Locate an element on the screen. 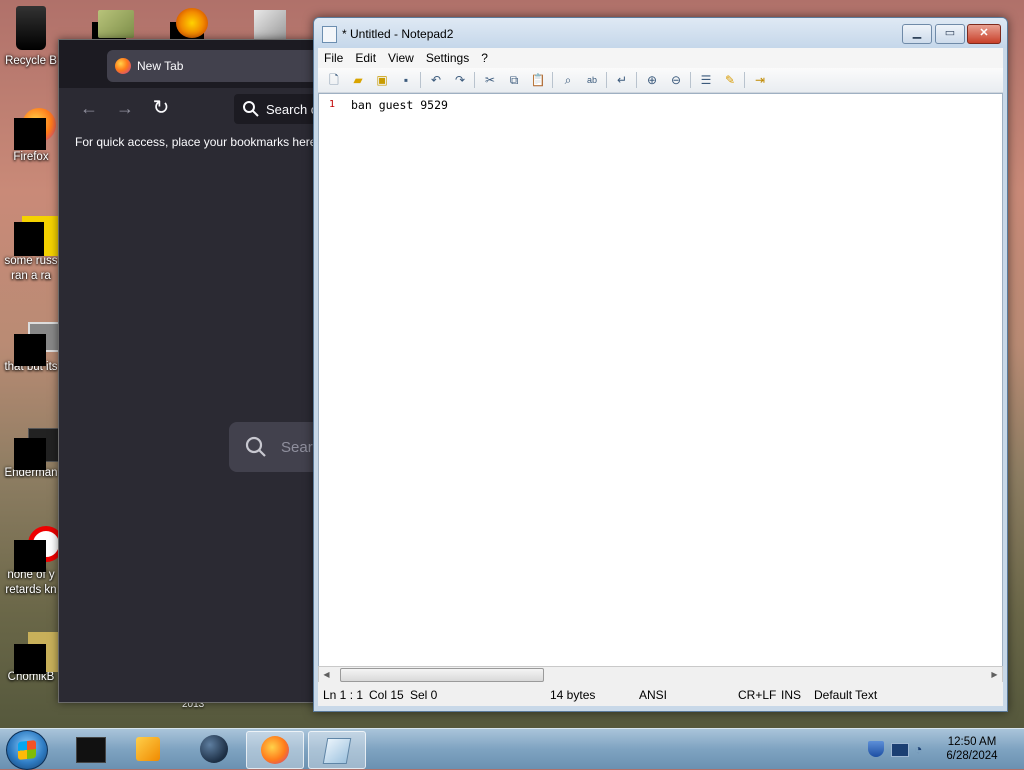 The width and height of the screenshot is (1024, 770). scroll-left-icon: ◀ is located at coordinates (326, 674).